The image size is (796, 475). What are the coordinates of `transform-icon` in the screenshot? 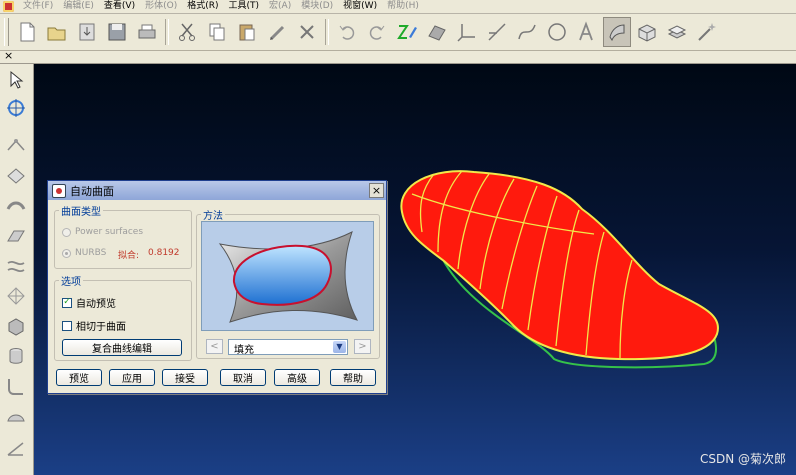 It's located at (16, 108).